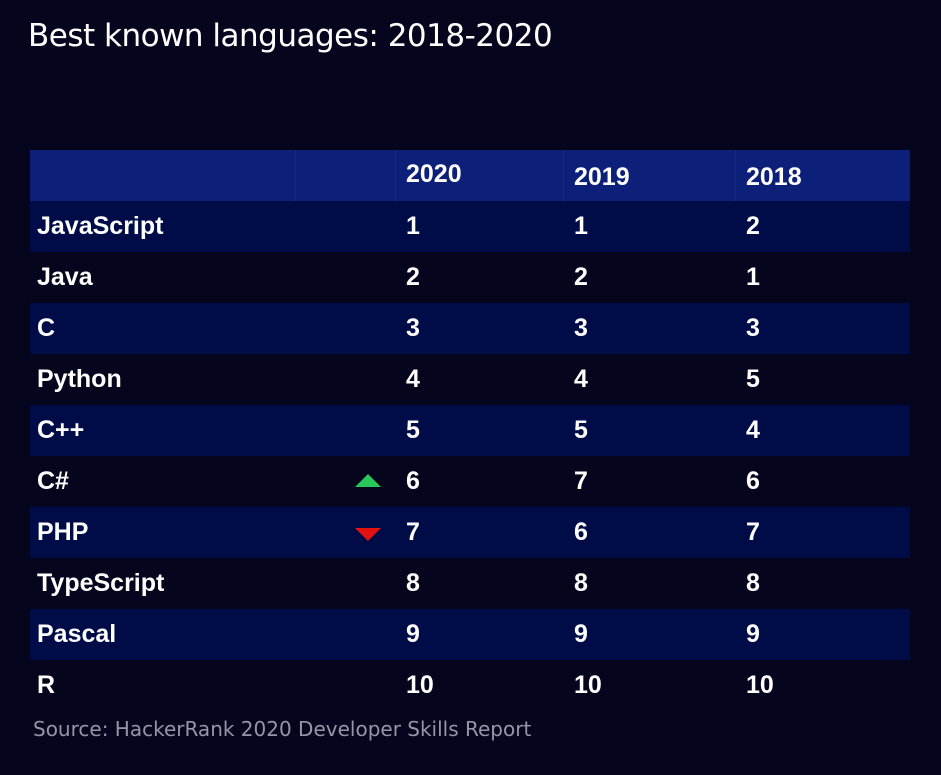  What do you see at coordinates (368, 480) in the screenshot?
I see `trend-up-arrow-icon` at bounding box center [368, 480].